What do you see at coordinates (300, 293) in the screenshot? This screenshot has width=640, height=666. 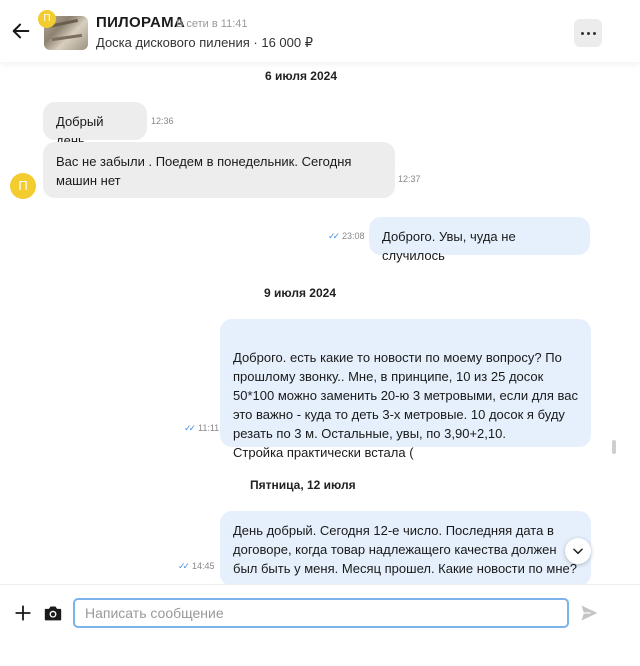 I see `date-separator: 9 июля 2024` at bounding box center [300, 293].